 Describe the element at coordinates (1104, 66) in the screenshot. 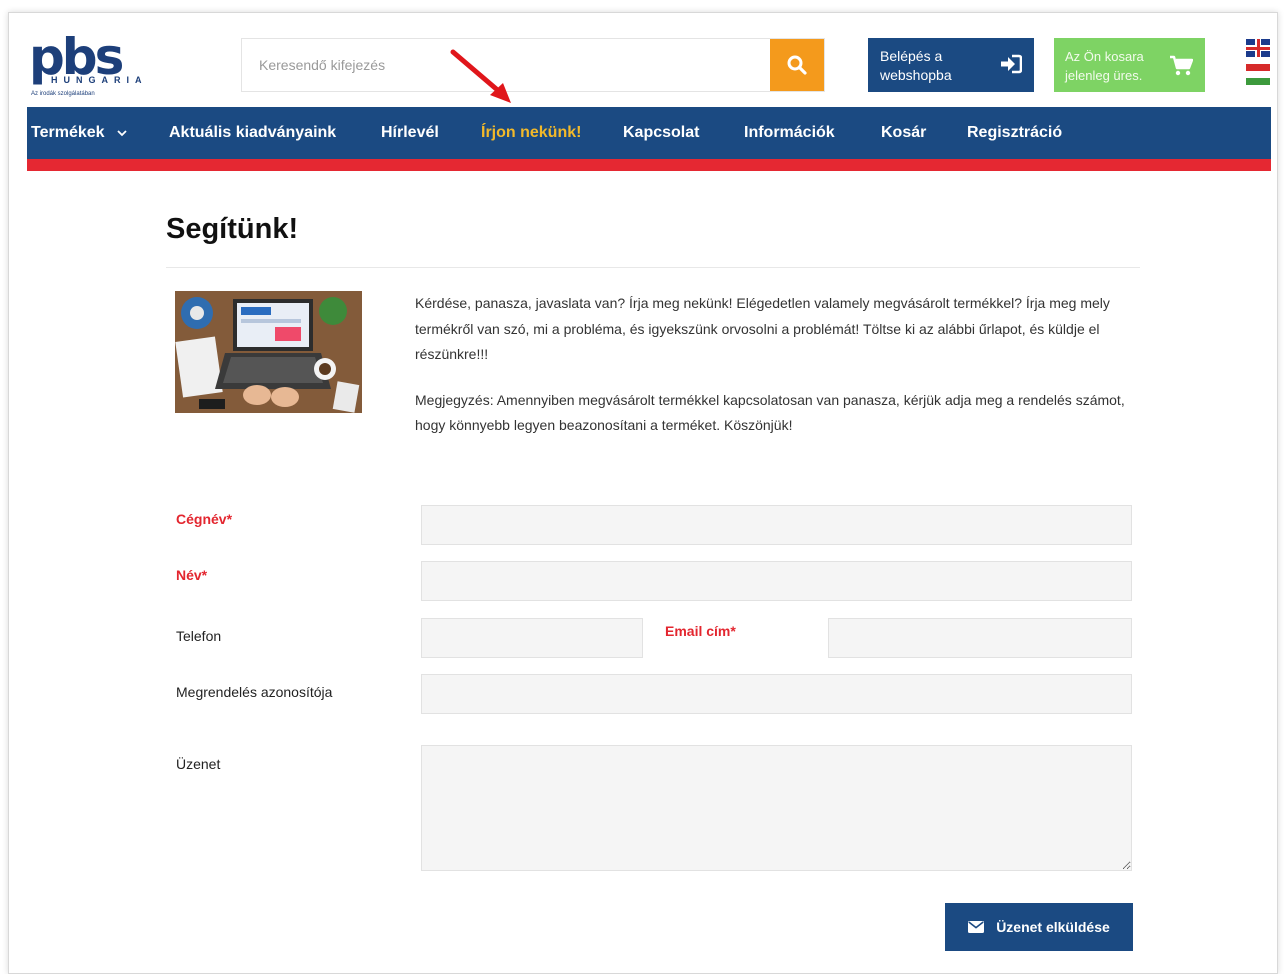

I see `cart-status-text: Az Ön kosara jelenleg üres.` at that location.